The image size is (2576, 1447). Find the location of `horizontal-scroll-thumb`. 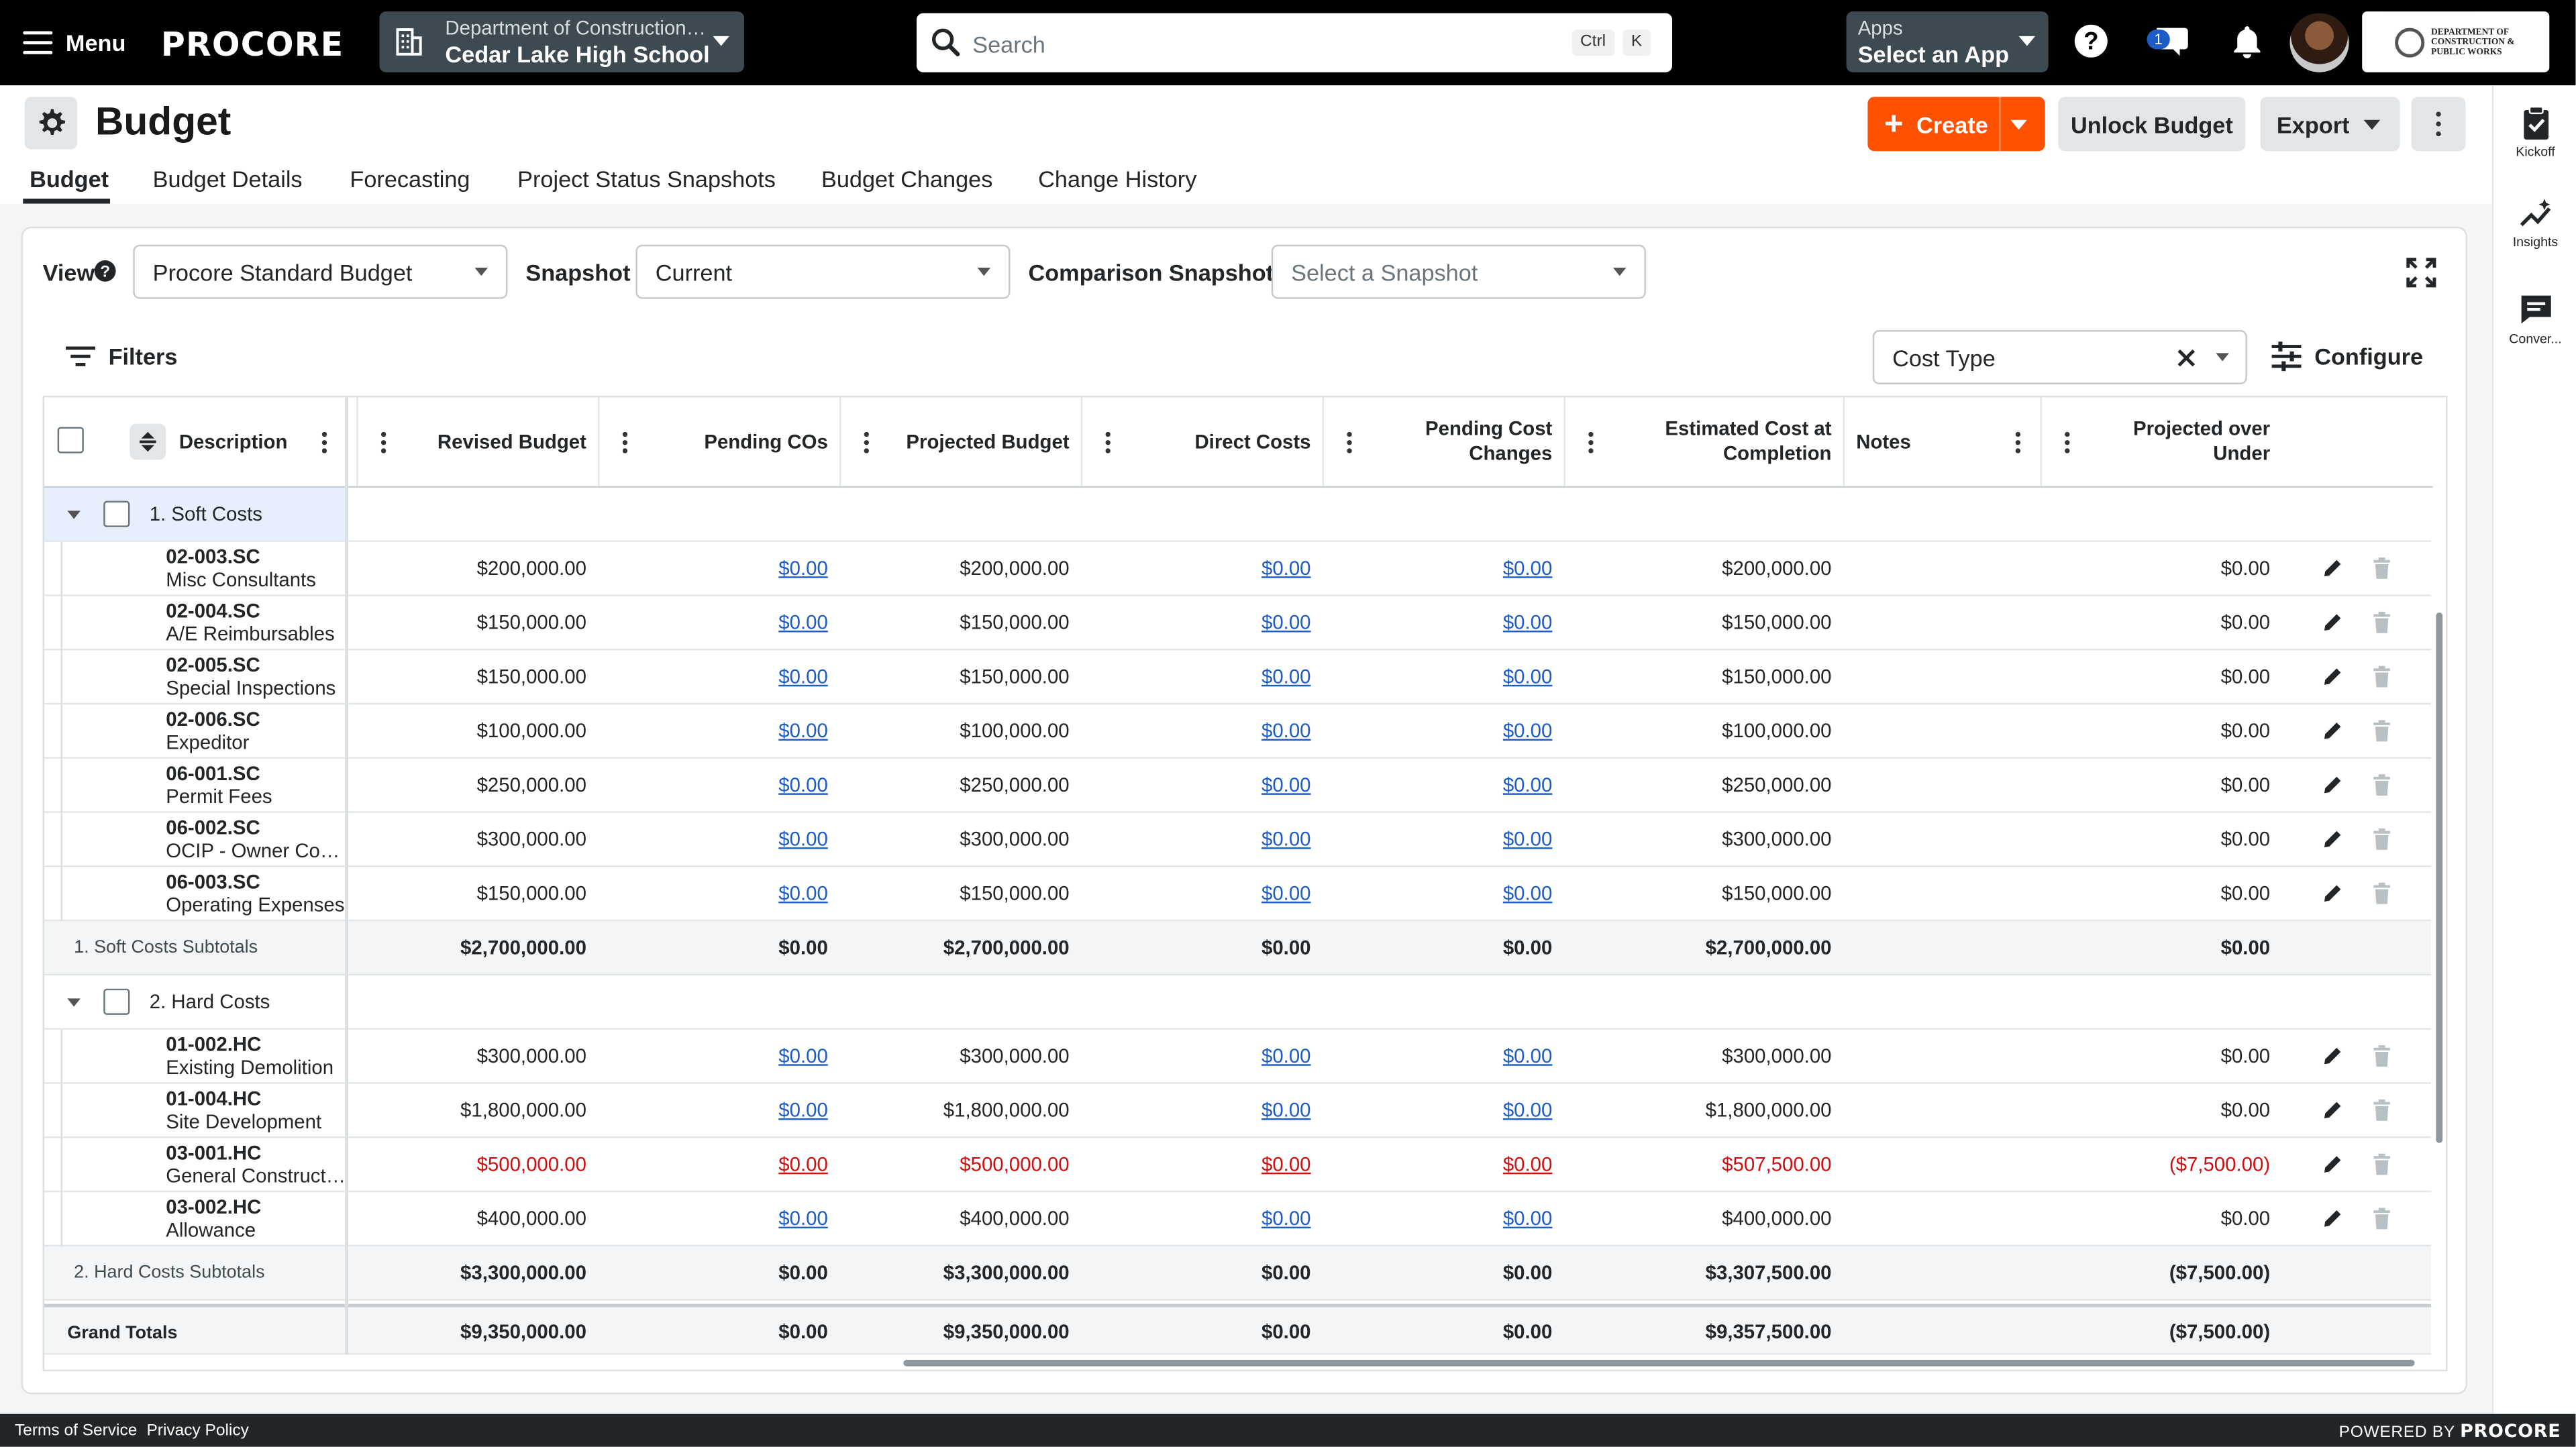

horizontal-scroll-thumb is located at coordinates (1659, 1362).